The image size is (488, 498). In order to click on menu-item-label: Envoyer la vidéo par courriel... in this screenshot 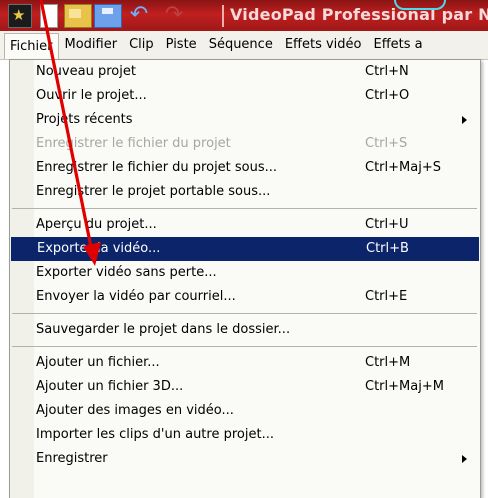, I will do `click(136, 296)`.